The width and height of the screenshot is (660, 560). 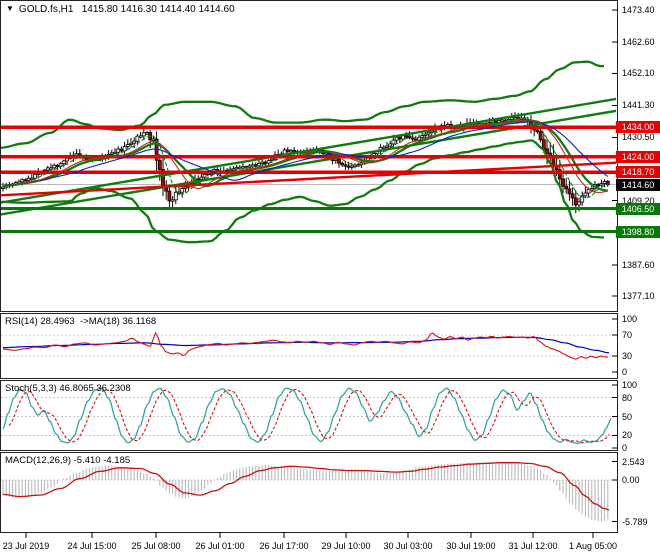 I want to click on price-badge-1414.60: 1414.60, so click(x=638, y=184).